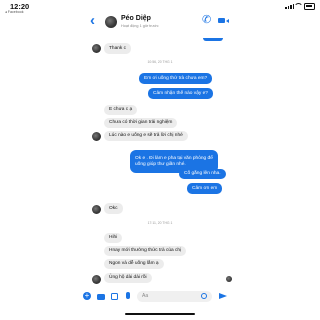 The image size is (320, 320). I want to click on plus-icon: +, so click(87, 296).